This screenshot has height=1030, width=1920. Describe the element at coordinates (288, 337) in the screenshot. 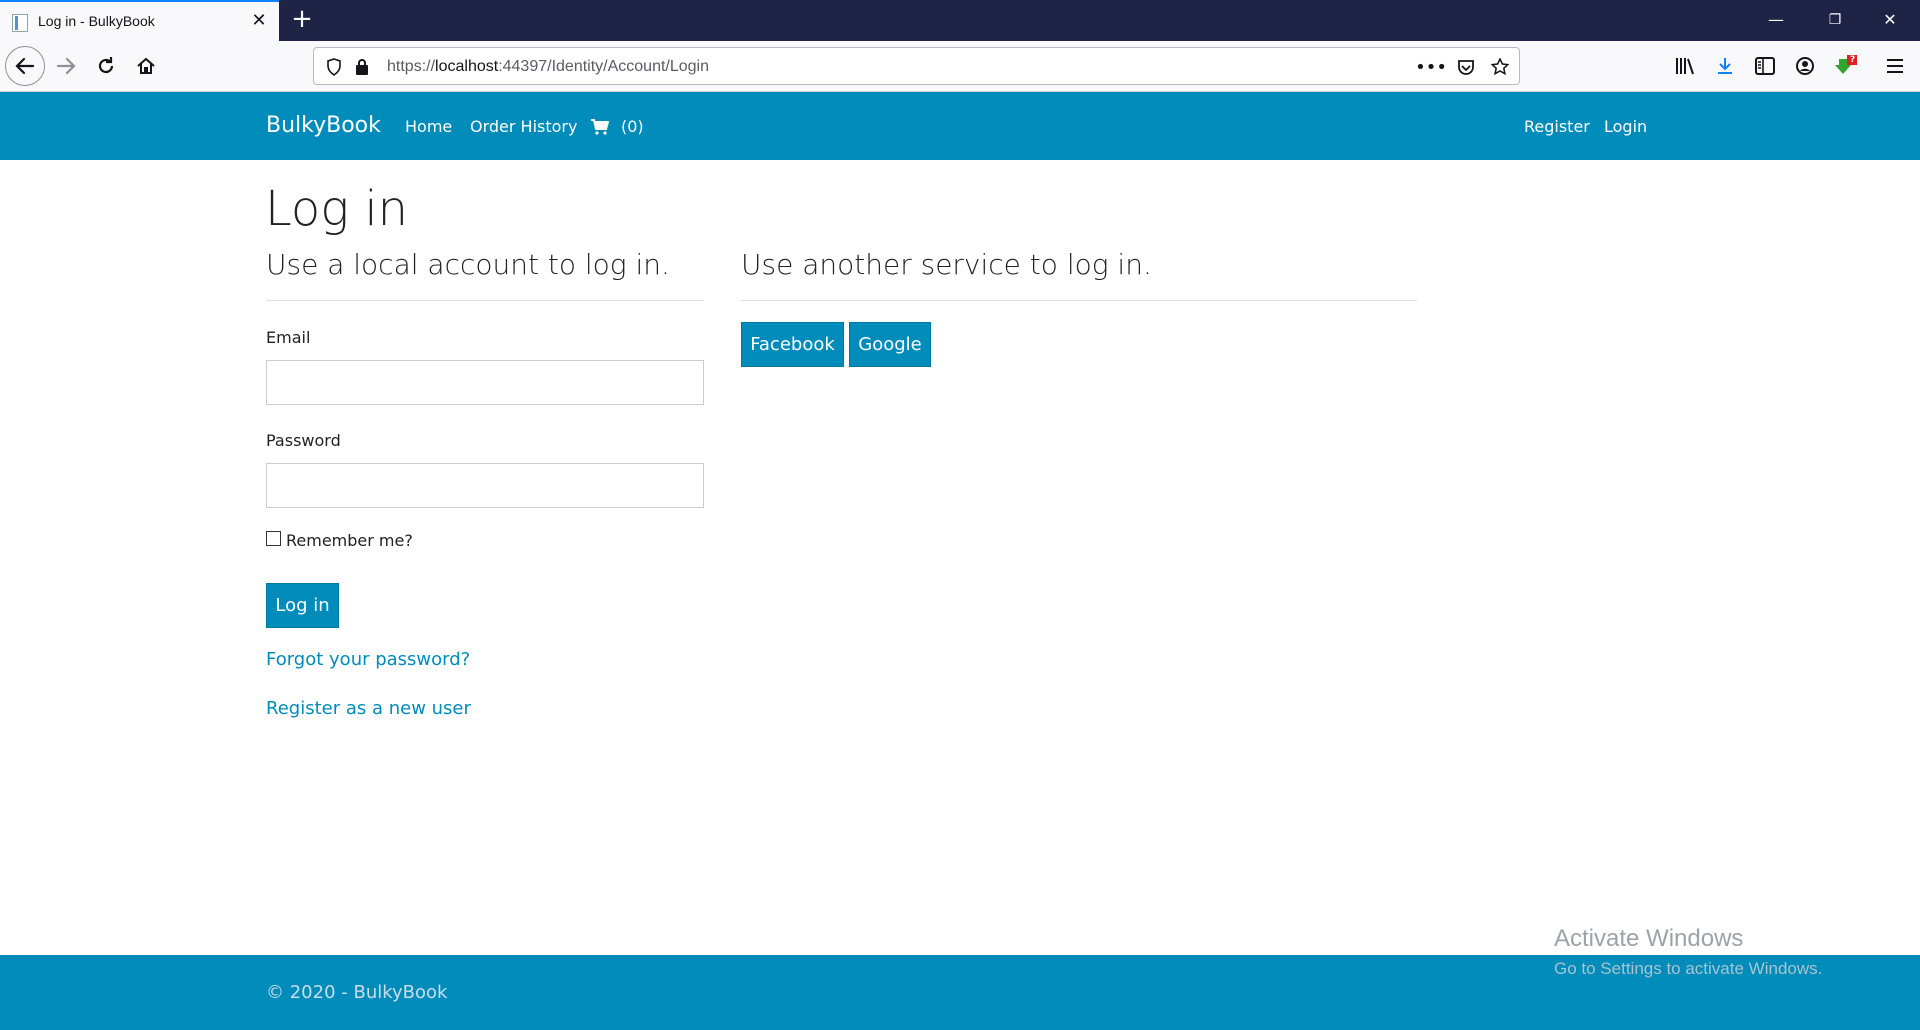

I see `email-label: Email` at that location.